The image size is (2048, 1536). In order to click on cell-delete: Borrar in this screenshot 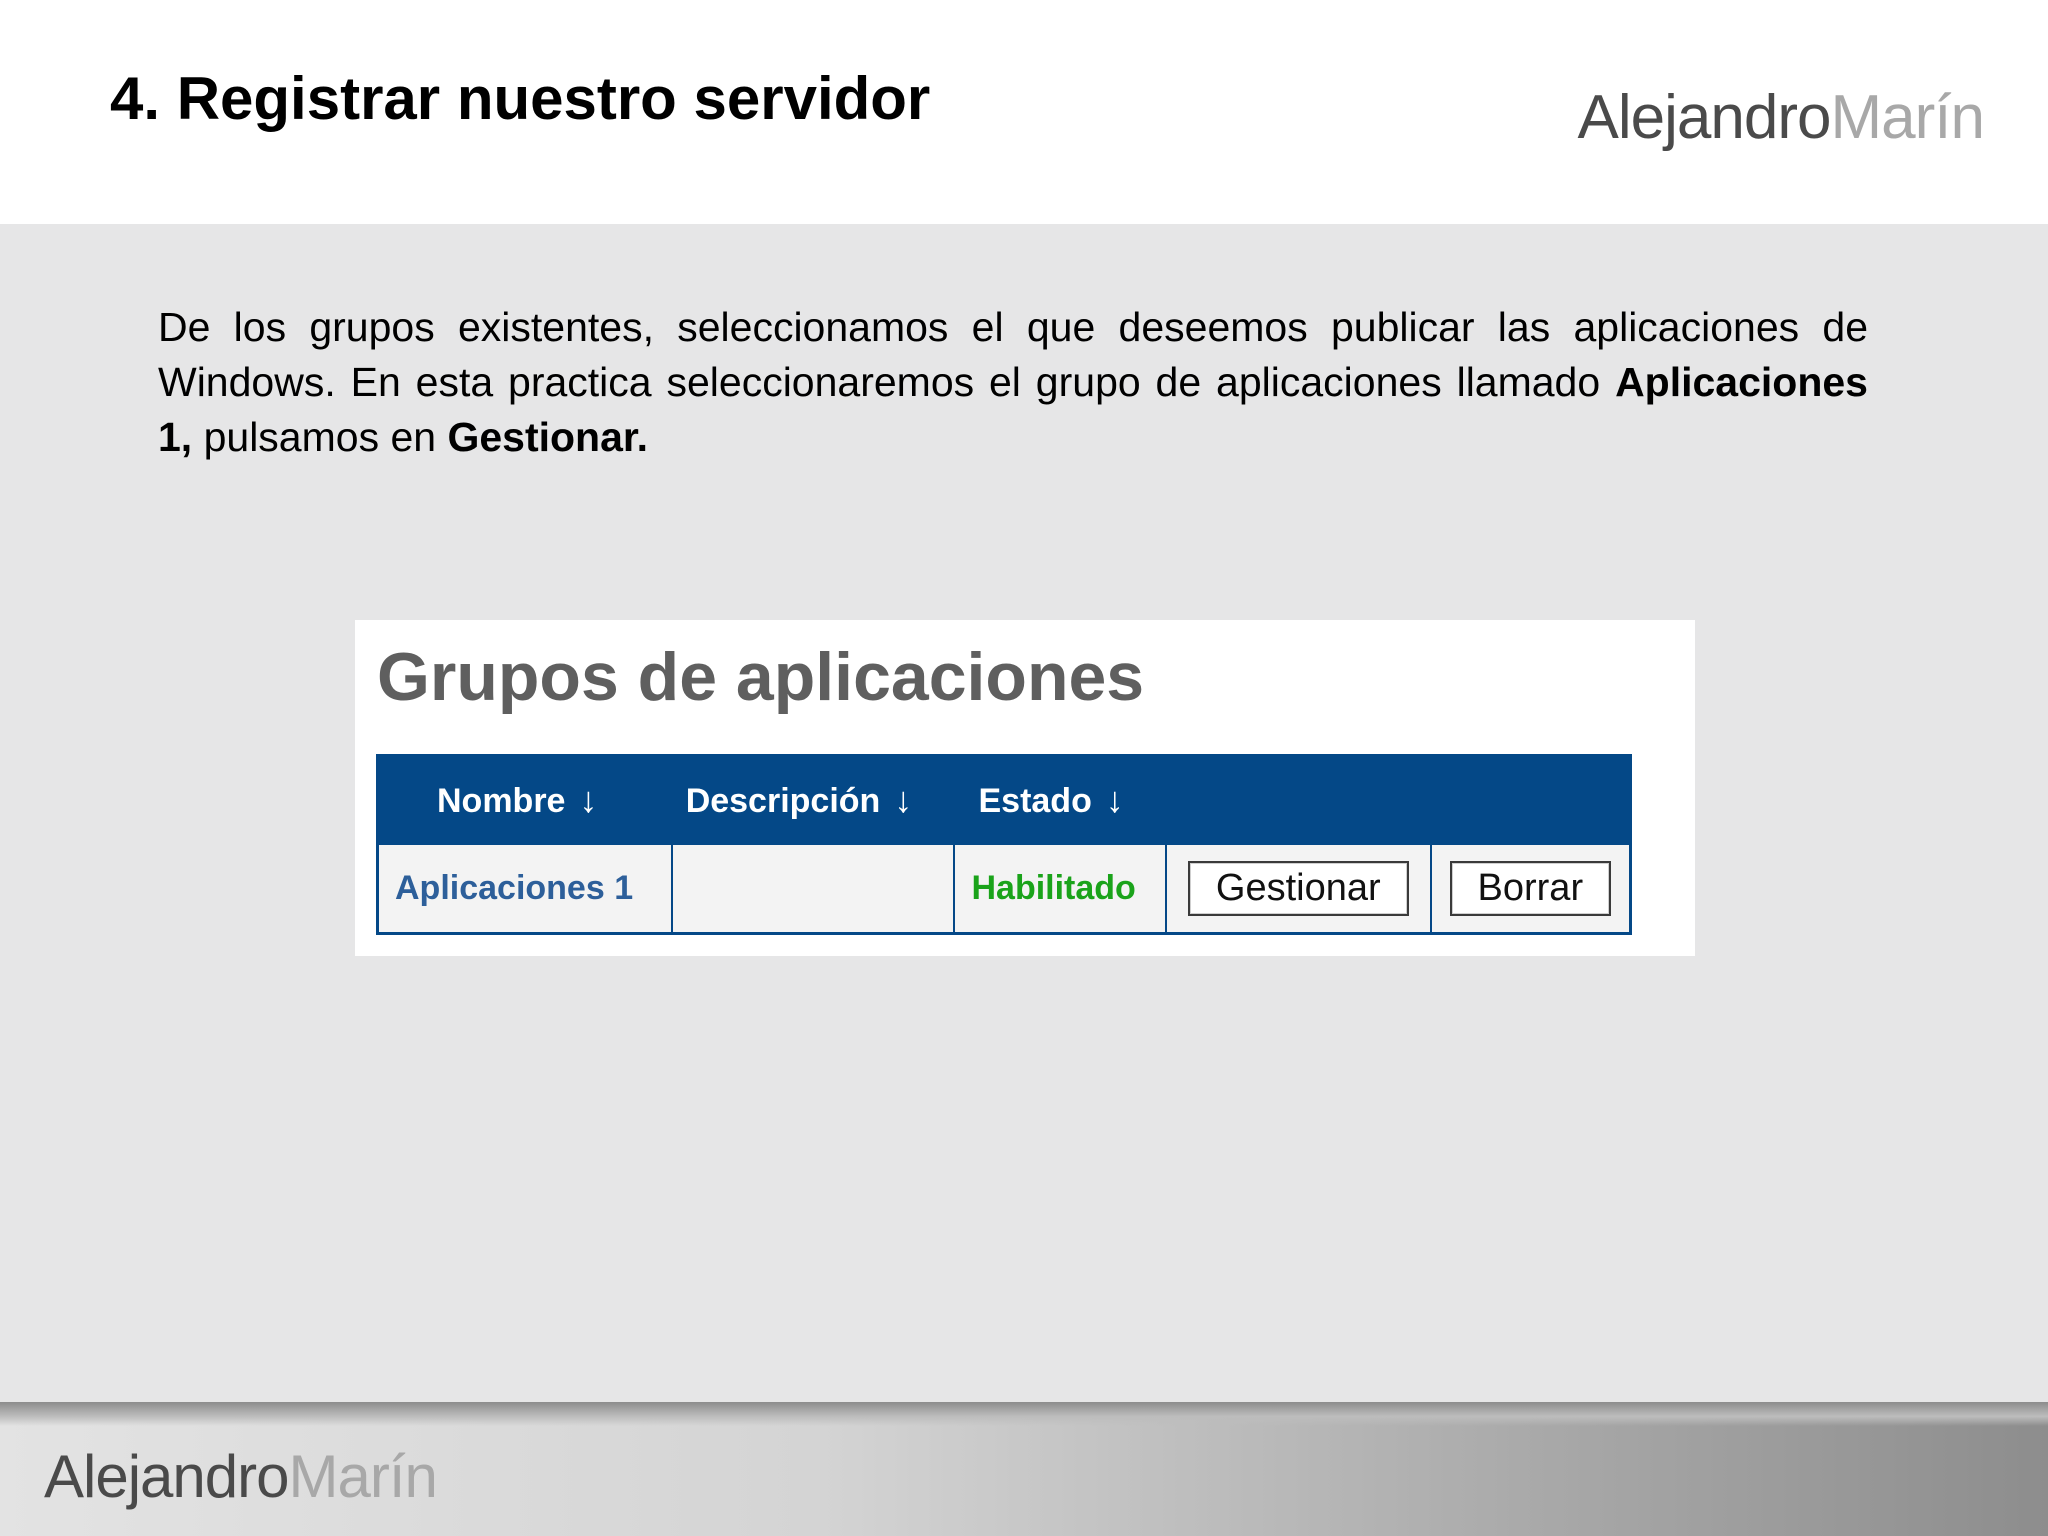, I will do `click(1530, 888)`.